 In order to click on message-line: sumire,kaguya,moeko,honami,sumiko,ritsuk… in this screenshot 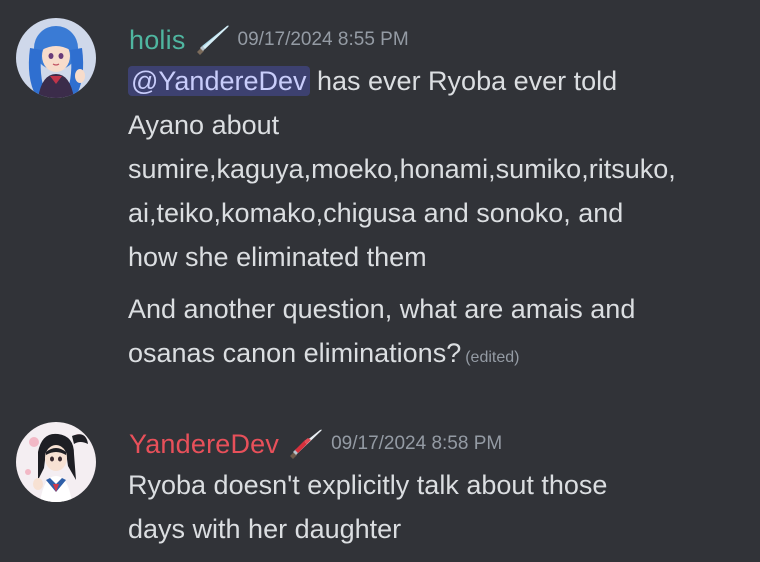, I will do `click(402, 169)`.